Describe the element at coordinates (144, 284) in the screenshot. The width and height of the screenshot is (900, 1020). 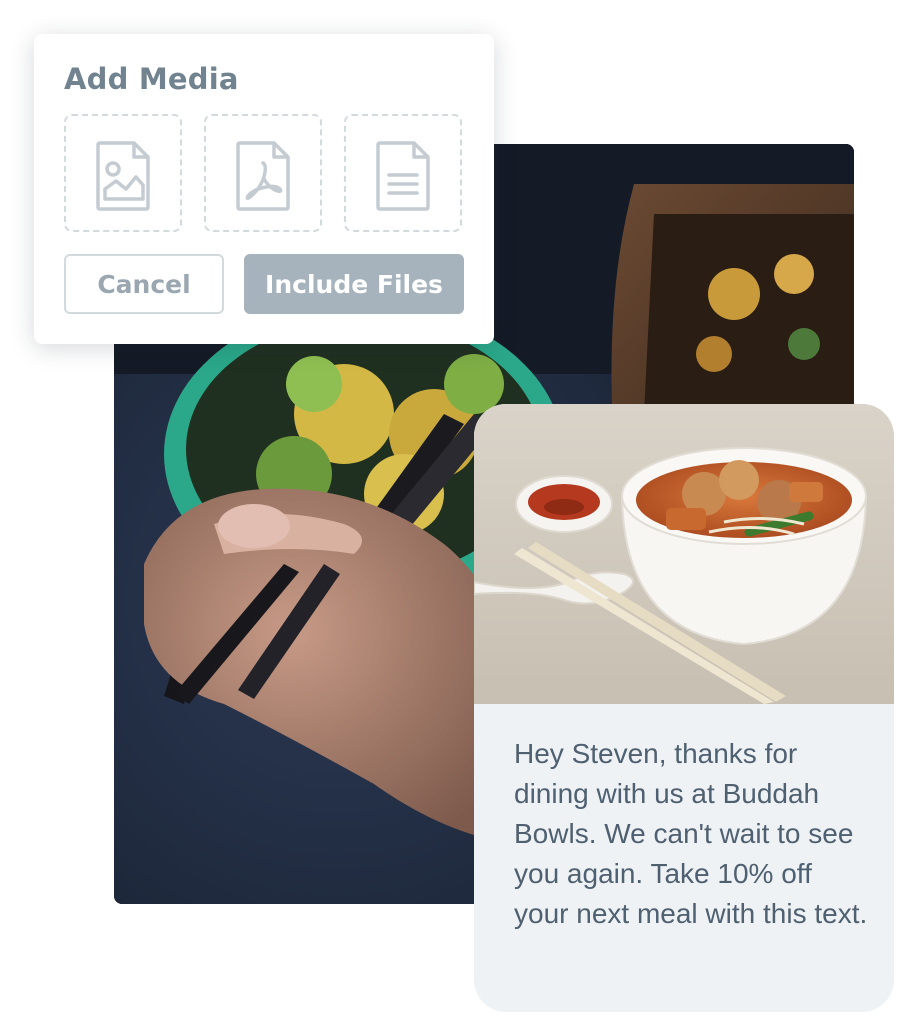
I see `cancel-button: Cancel` at that location.